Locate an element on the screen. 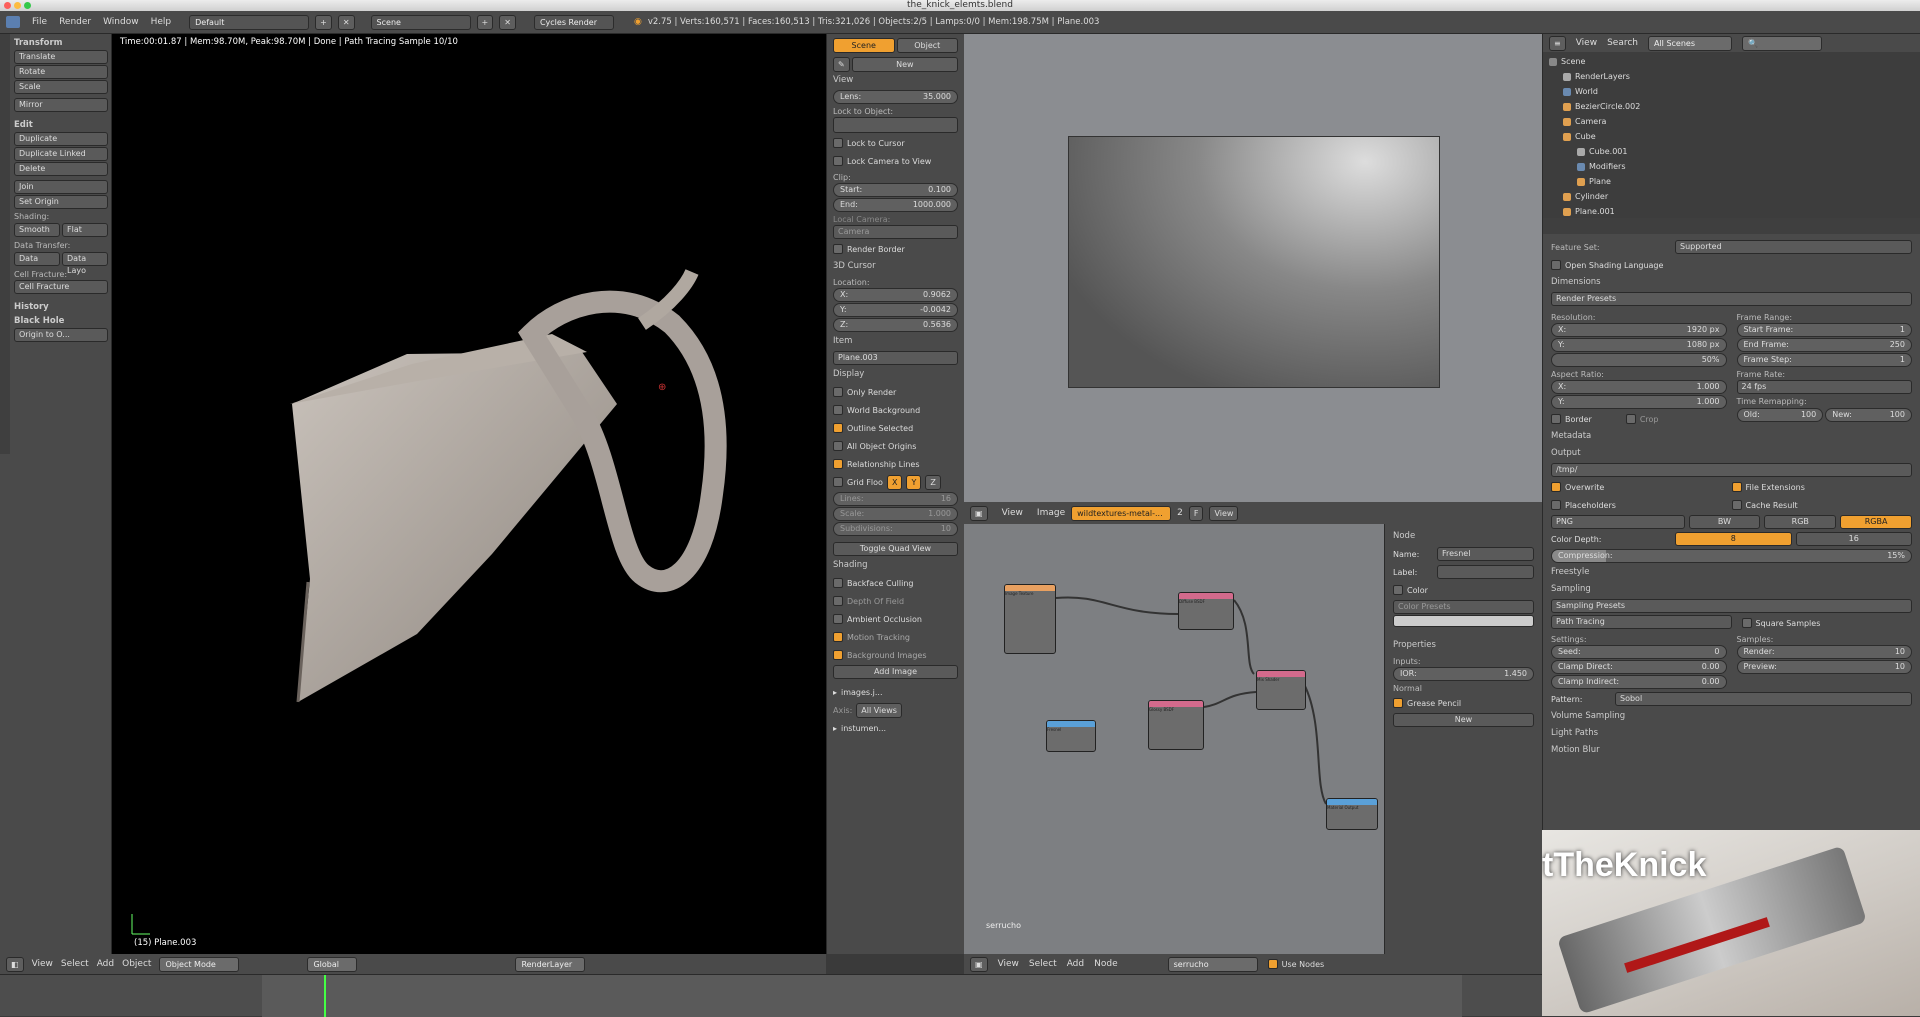 The image size is (1920, 1017). menu-window: Window is located at coordinates (121, 22).